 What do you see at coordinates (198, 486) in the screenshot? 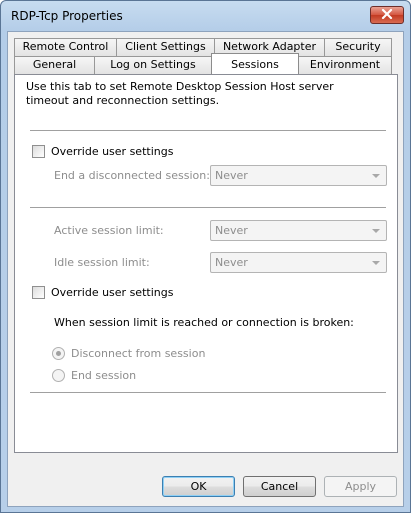
I see `ok-button: OK` at bounding box center [198, 486].